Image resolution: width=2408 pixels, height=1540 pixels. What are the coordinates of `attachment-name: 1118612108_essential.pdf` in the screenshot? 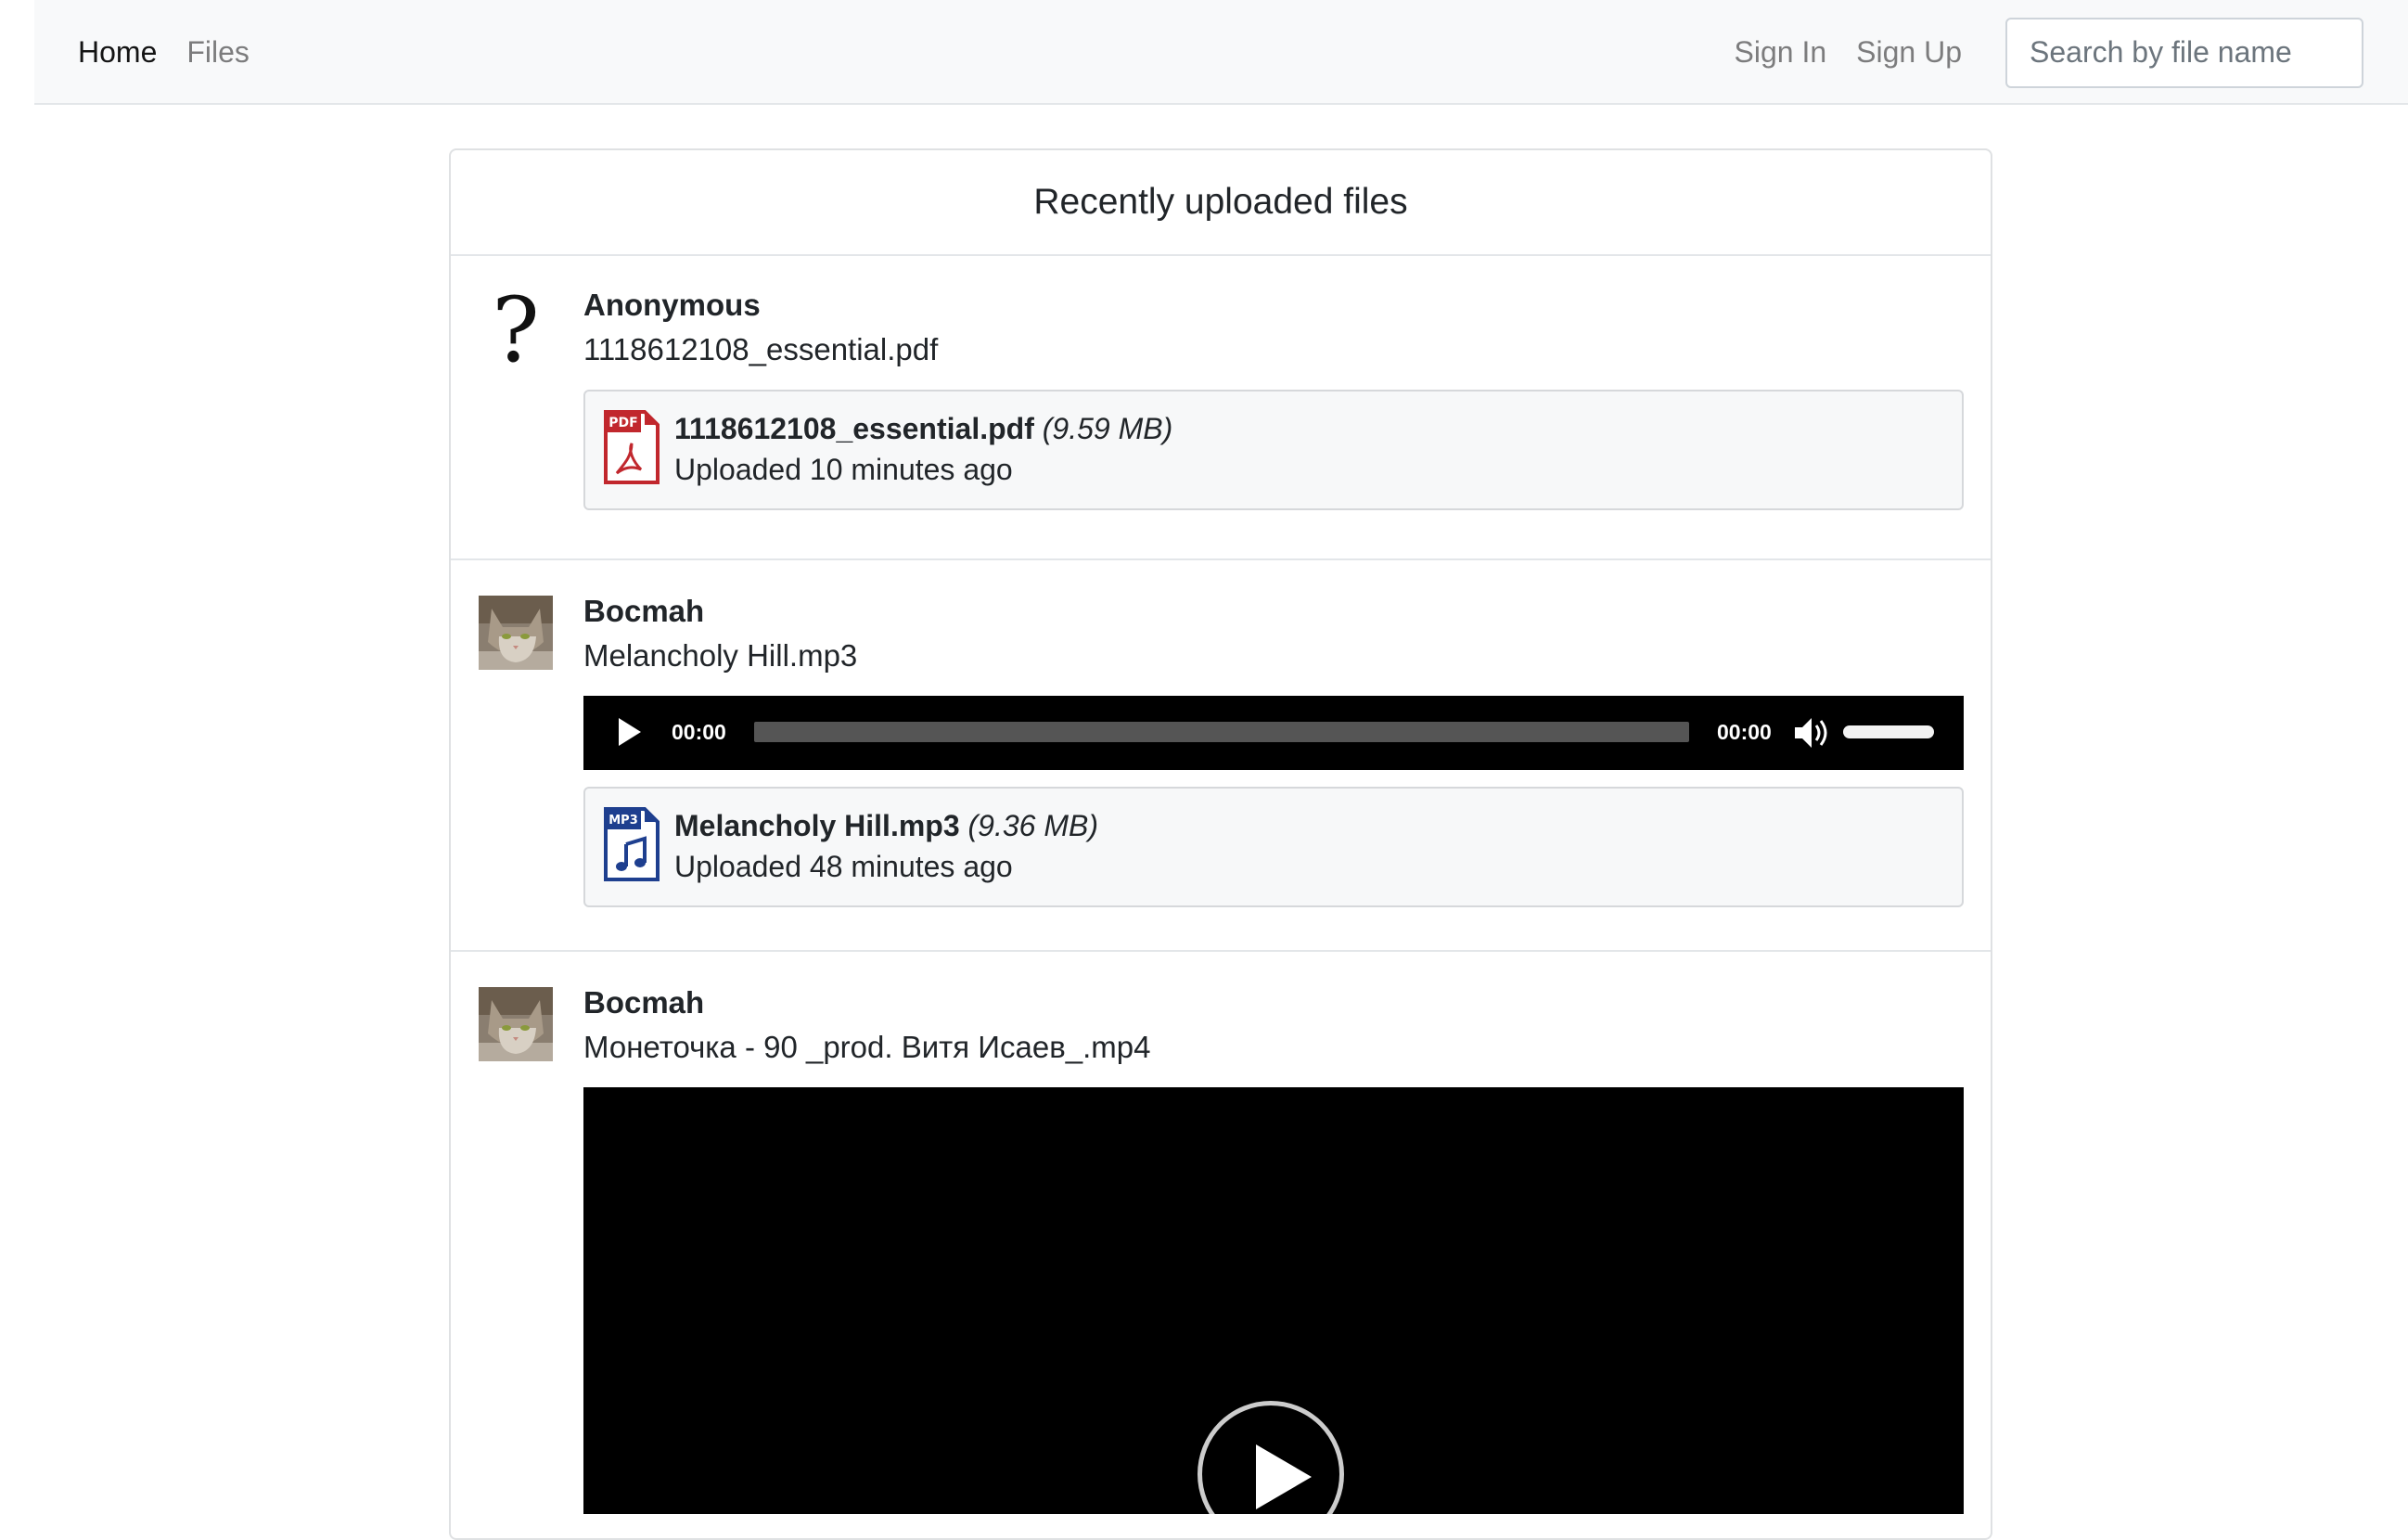 It's located at (854, 428).